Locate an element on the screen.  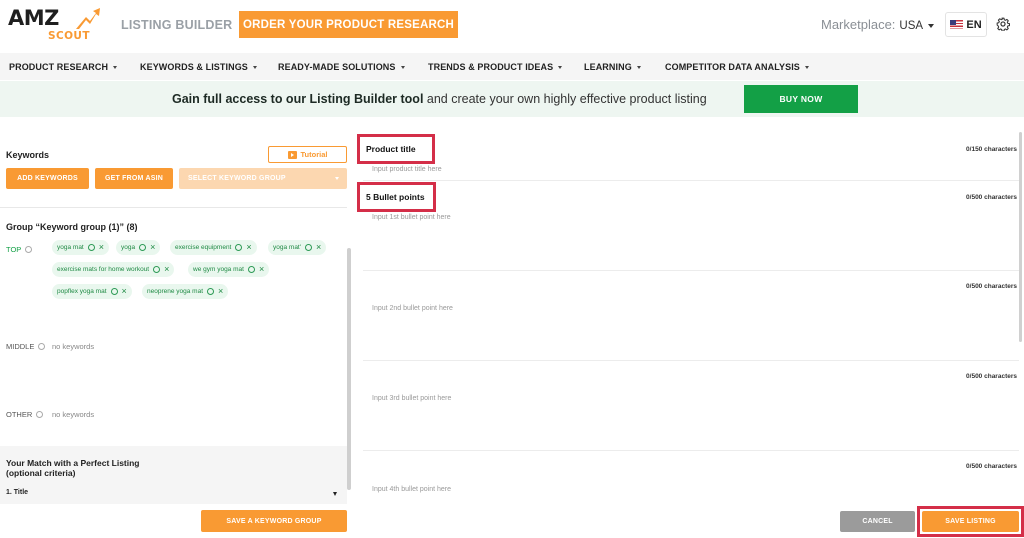
nav-item-trends-product-ideas: TRENDS & PRODUCT IDEAS is located at coordinates (495, 66).